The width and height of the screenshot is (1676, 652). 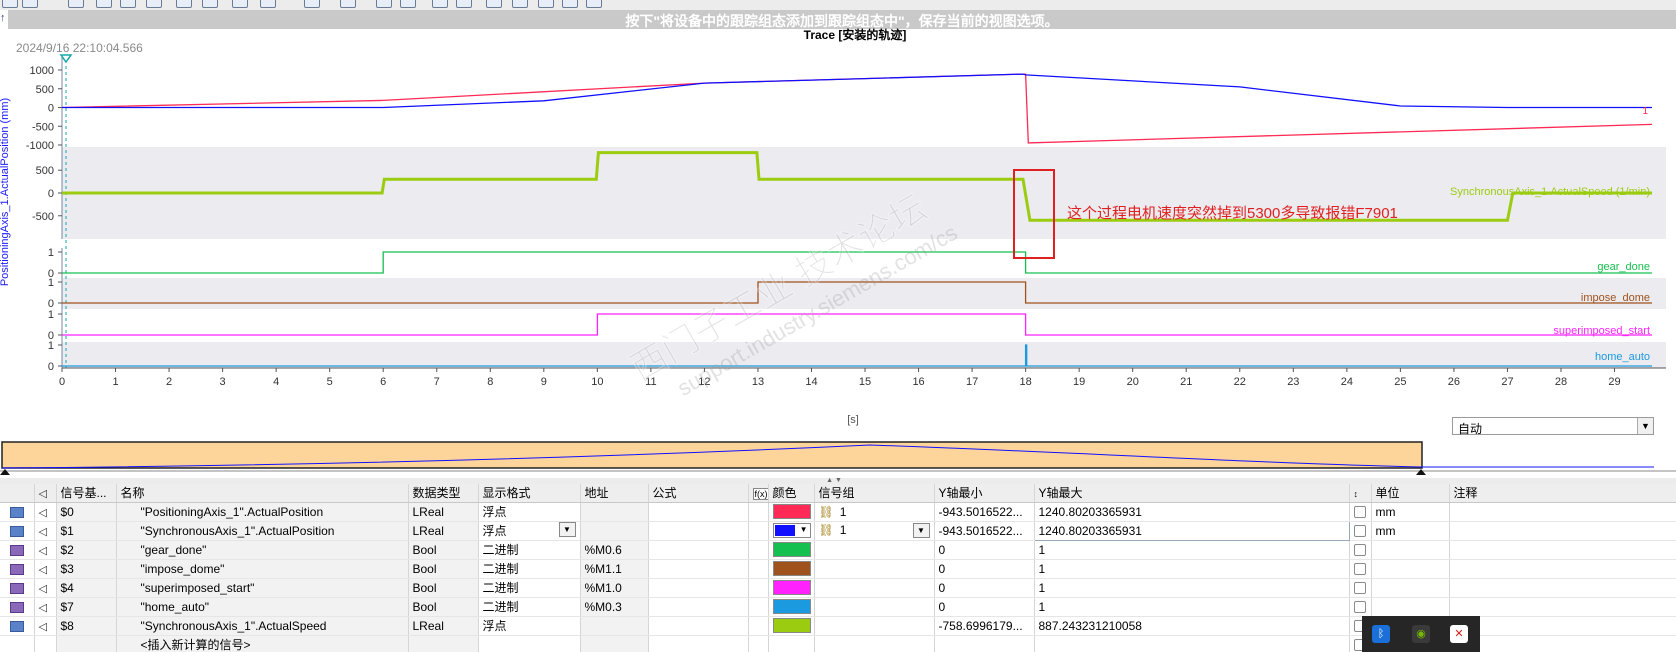 I want to click on zoom-select: 自动 ▼, so click(x=1553, y=426).